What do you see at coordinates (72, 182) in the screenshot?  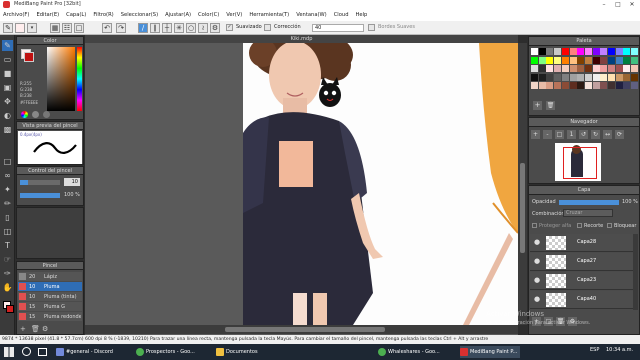 I see `brush-size-value: 10` at bounding box center [72, 182].